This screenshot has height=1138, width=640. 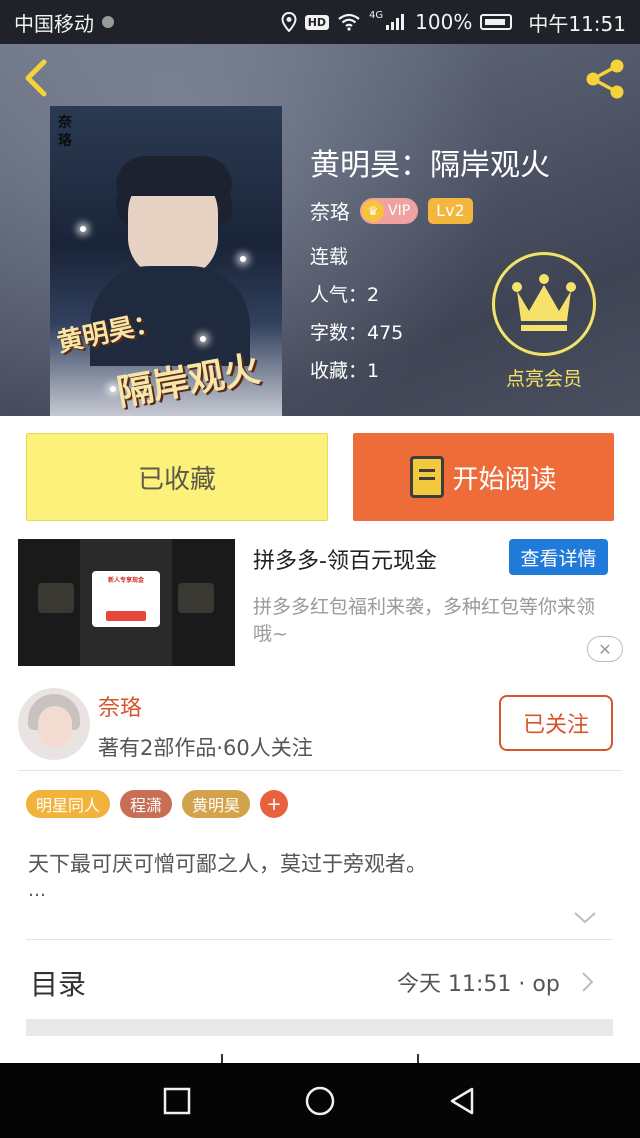 What do you see at coordinates (450, 210) in the screenshot?
I see `level-badge: Lv2` at bounding box center [450, 210].